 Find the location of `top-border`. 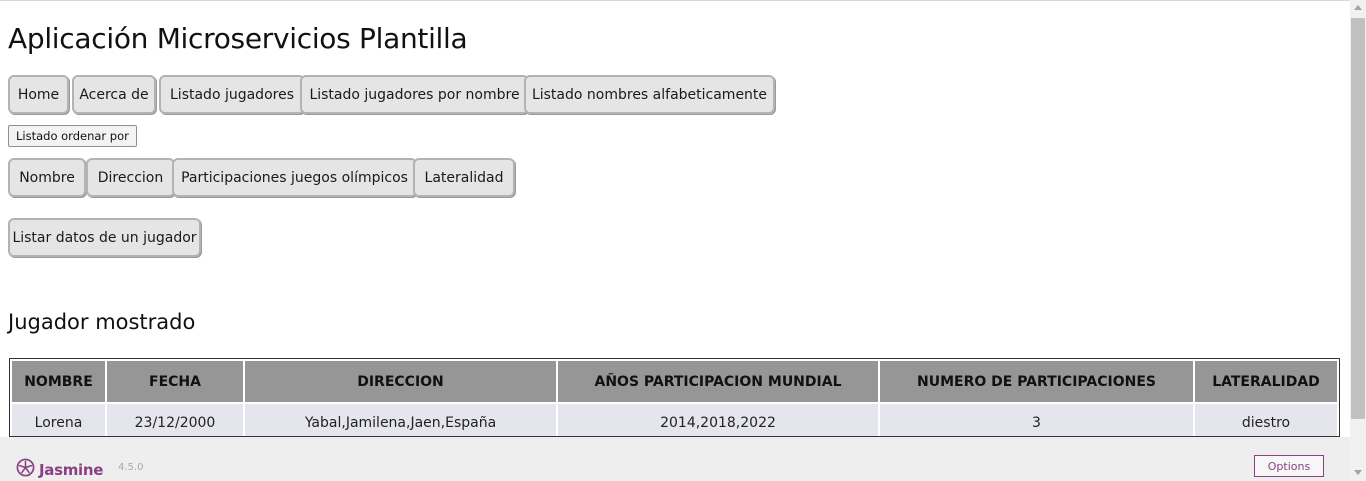

top-border is located at coordinates (675, 0).